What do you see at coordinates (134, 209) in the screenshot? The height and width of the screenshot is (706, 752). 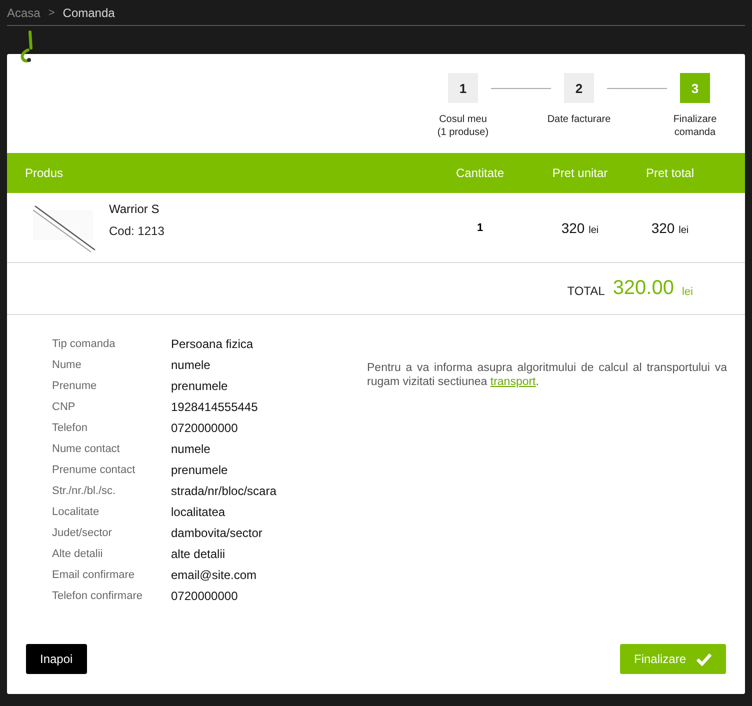 I see `product-name: Warrior S` at bounding box center [134, 209].